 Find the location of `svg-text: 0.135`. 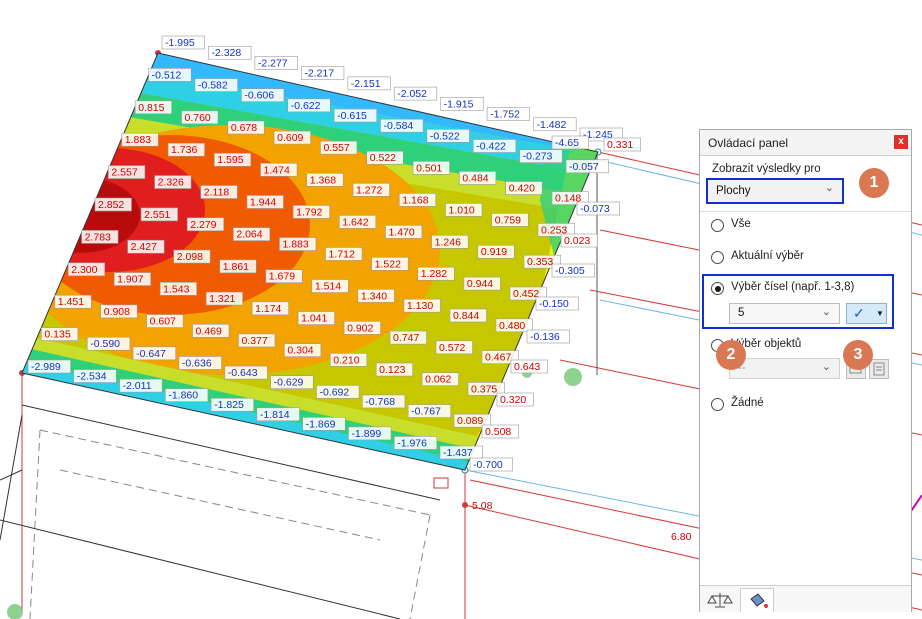

svg-text: 0.135 is located at coordinates (57, 335).